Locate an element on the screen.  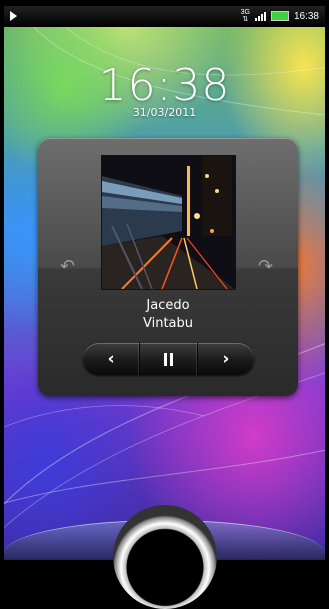
pause-button is located at coordinates (167, 359).